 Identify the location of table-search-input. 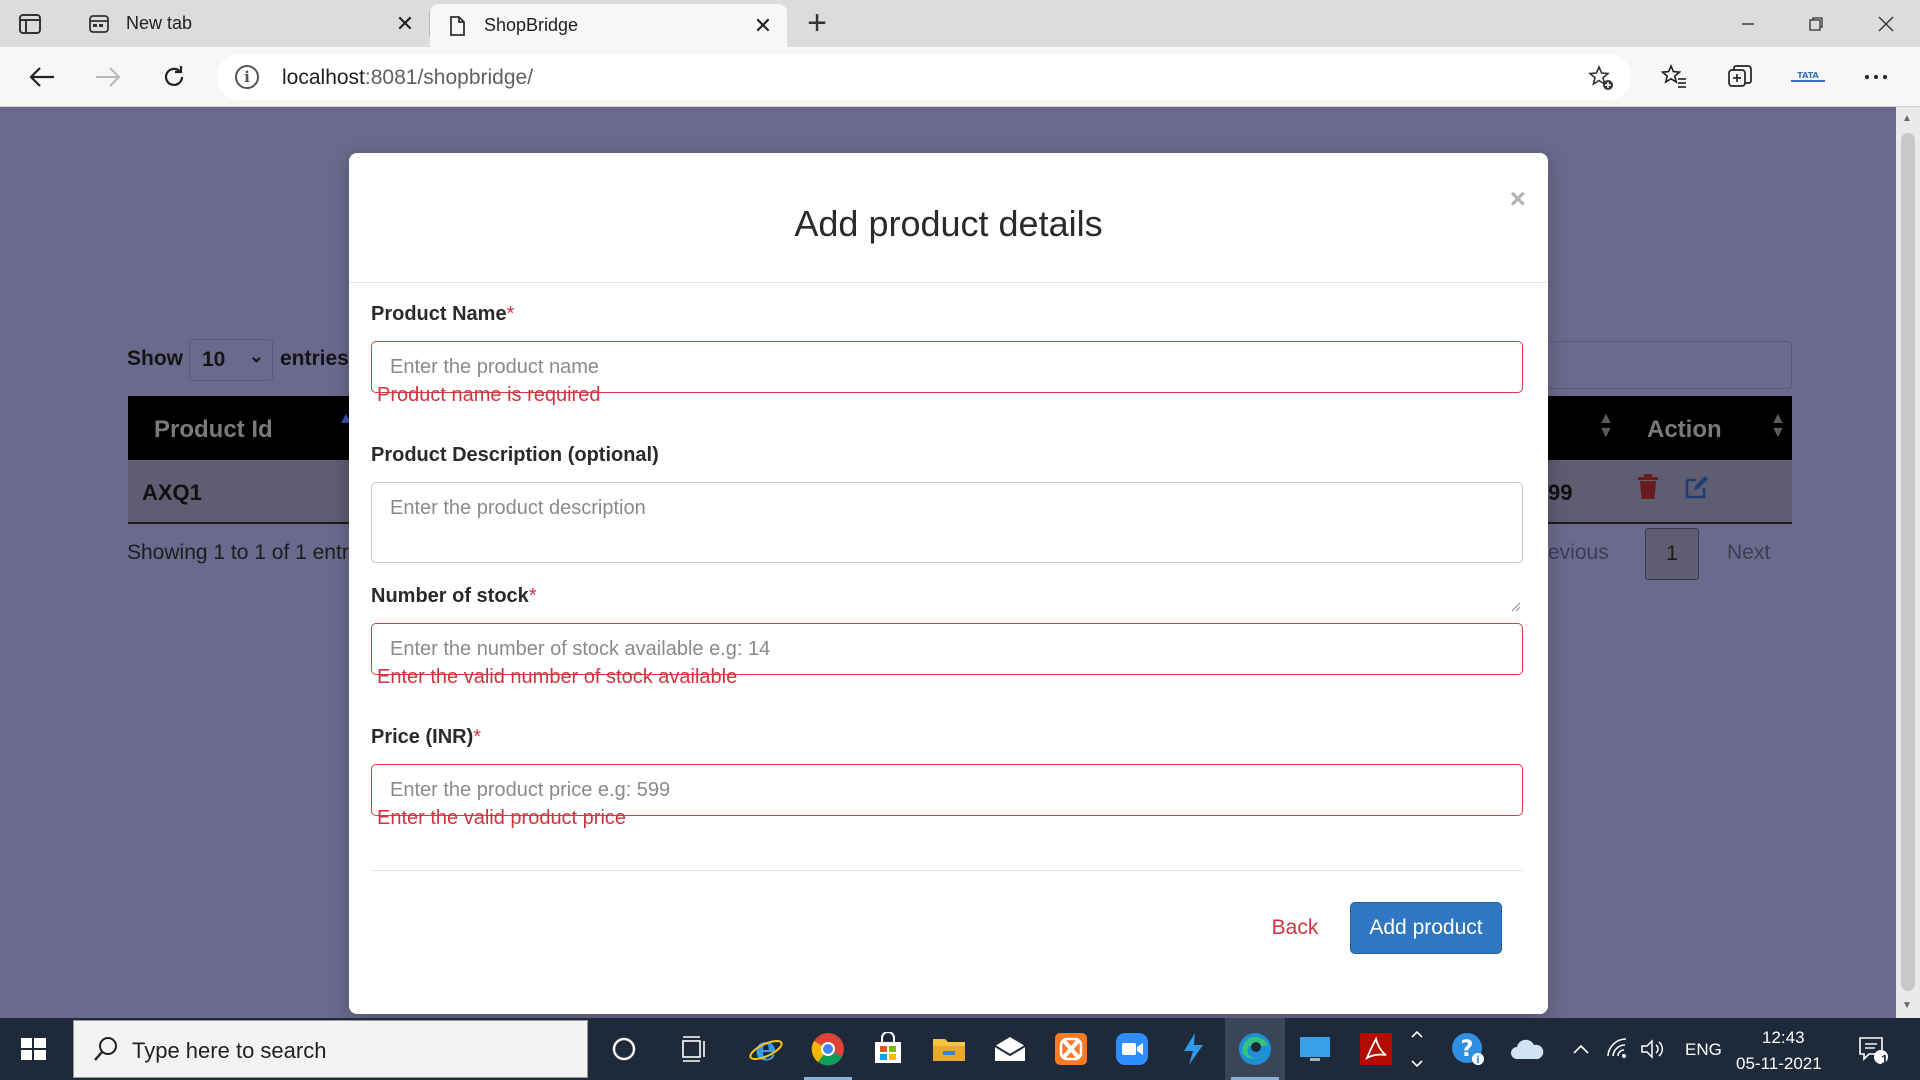
(1669, 365).